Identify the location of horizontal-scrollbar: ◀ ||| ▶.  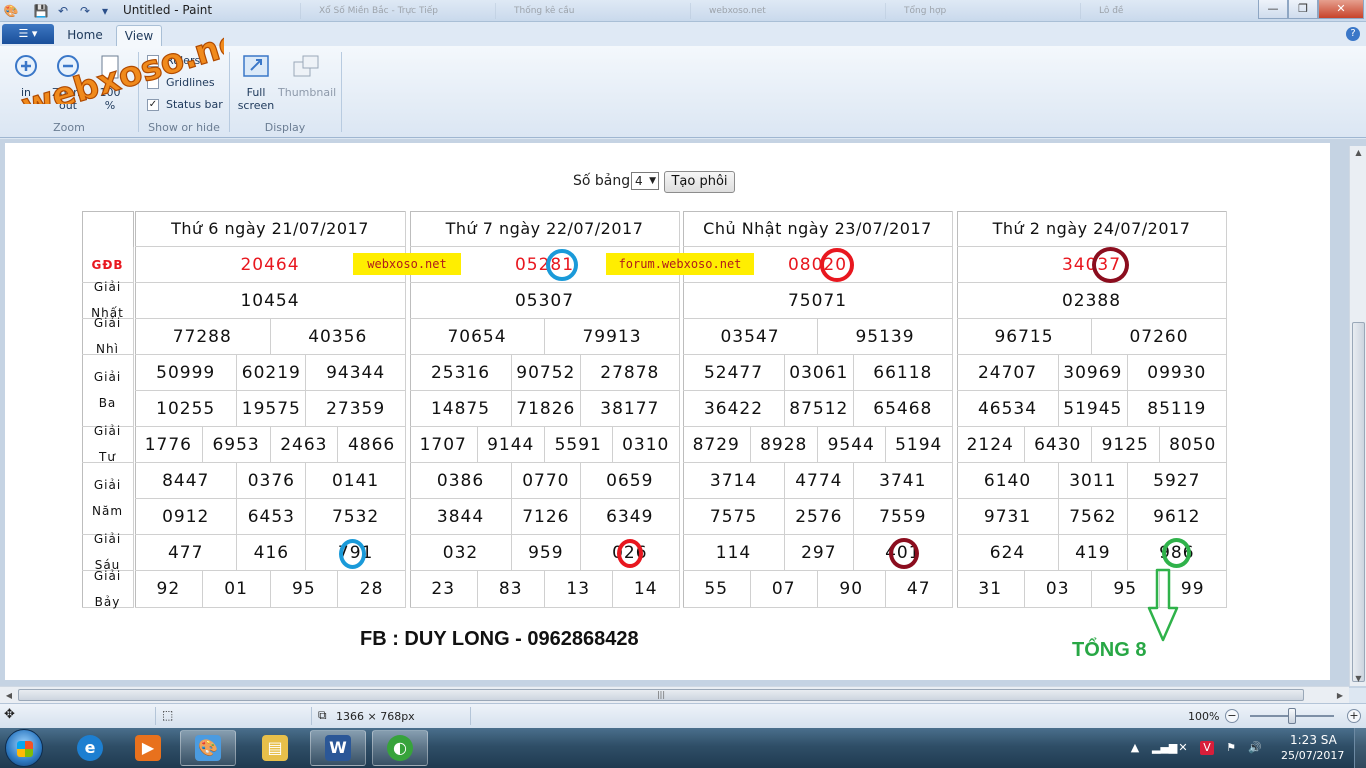
(674, 694).